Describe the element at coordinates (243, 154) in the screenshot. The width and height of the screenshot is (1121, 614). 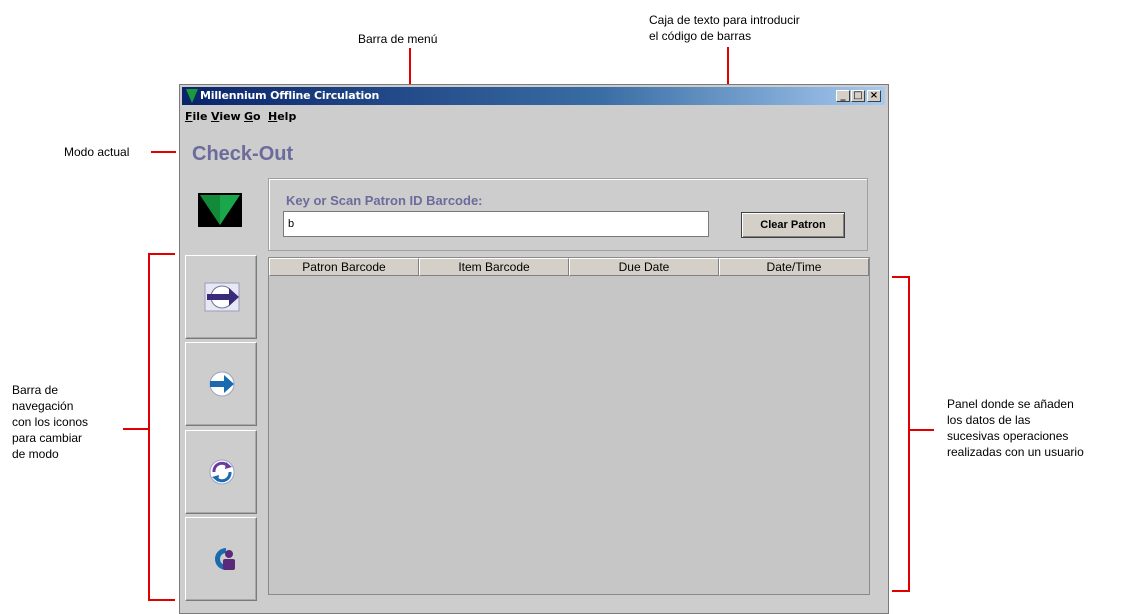
I see `current-mode-title: Check-Out` at that location.